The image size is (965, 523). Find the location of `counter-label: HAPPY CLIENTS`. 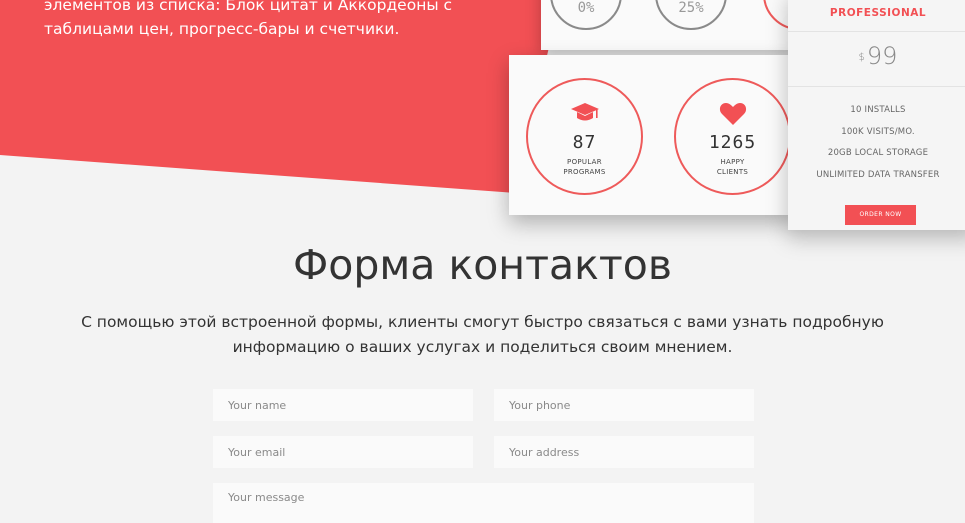

counter-label: HAPPY CLIENTS is located at coordinates (732, 167).